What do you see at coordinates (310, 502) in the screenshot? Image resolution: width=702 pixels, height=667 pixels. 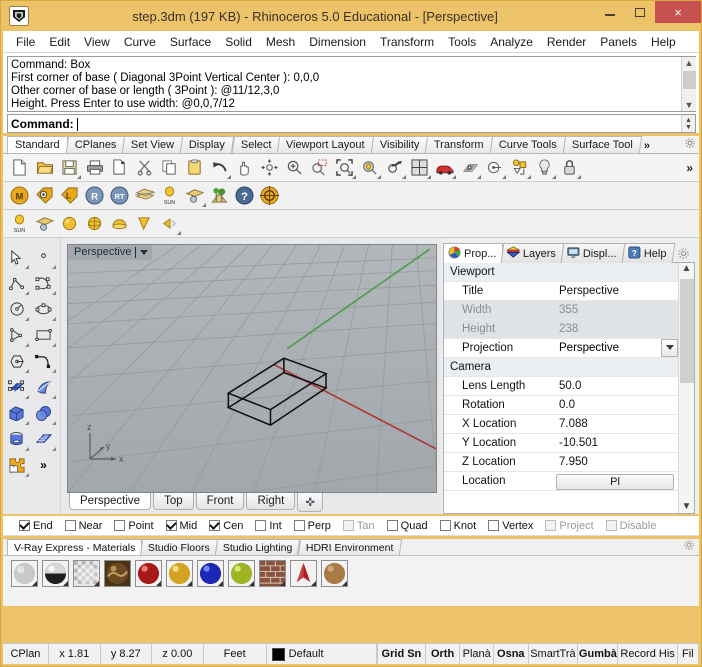 I see `viewport-tab-add-button: ✜` at bounding box center [310, 502].